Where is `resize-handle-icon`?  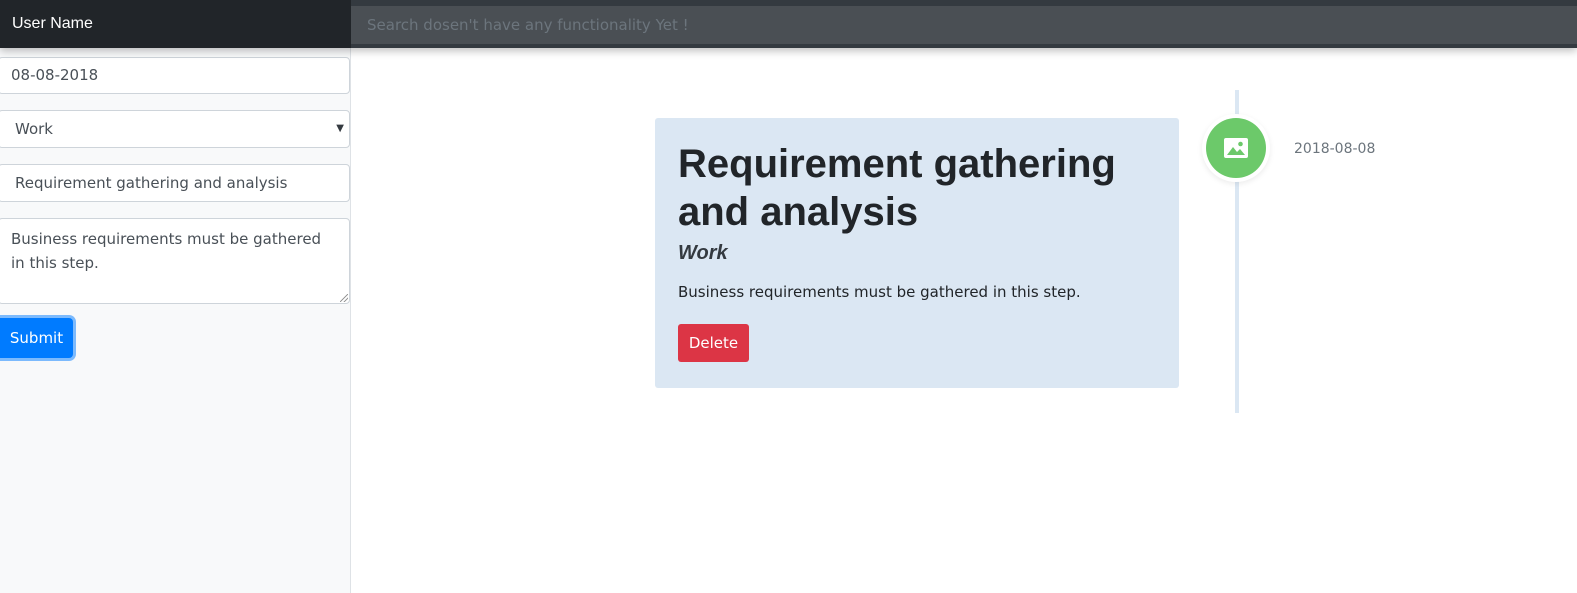
resize-handle-icon is located at coordinates (344, 298).